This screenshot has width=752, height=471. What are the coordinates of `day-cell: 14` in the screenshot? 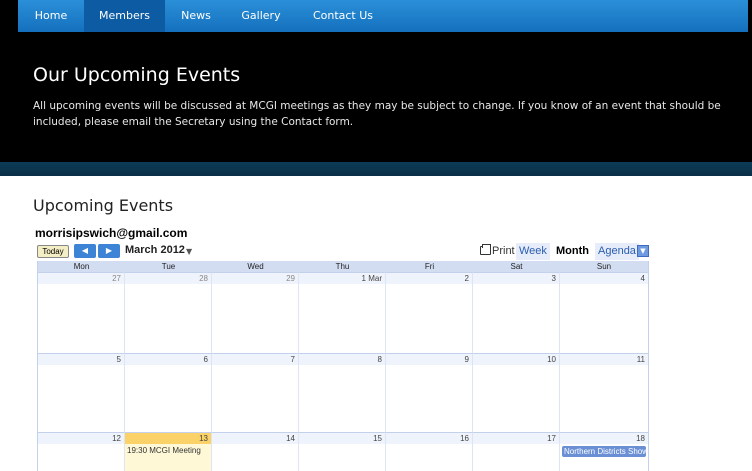 It's located at (255, 451).